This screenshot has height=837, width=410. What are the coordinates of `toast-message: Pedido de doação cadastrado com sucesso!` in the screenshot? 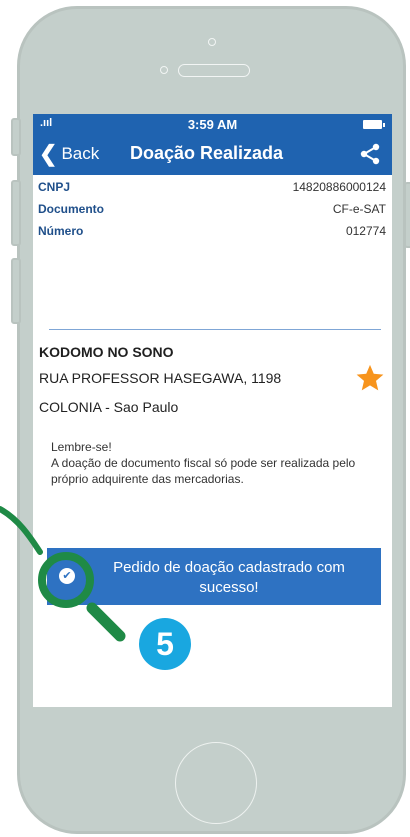 It's located at (229, 577).